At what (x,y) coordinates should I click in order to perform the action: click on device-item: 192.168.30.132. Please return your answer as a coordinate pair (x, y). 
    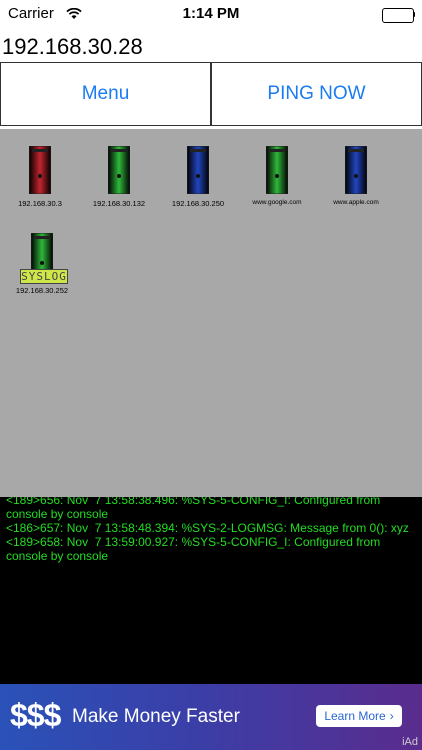
    Looking at the image, I should click on (119, 177).